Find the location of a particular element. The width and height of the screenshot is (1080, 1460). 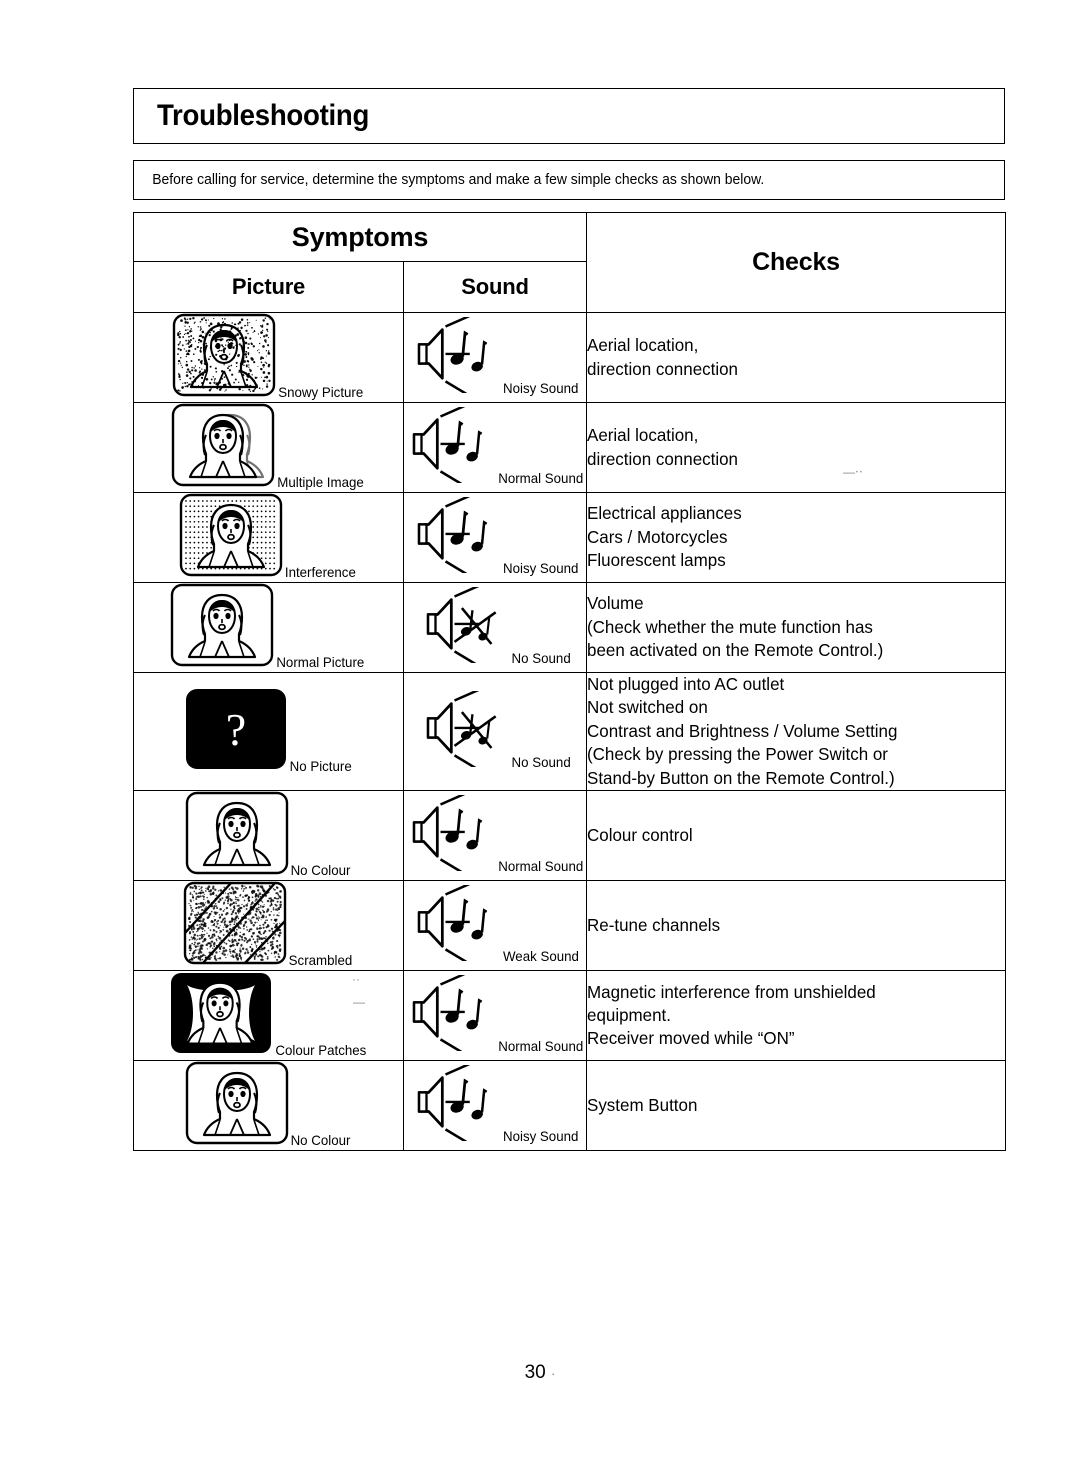

check-line: Cars / Motorcycles is located at coordinates (657, 536).